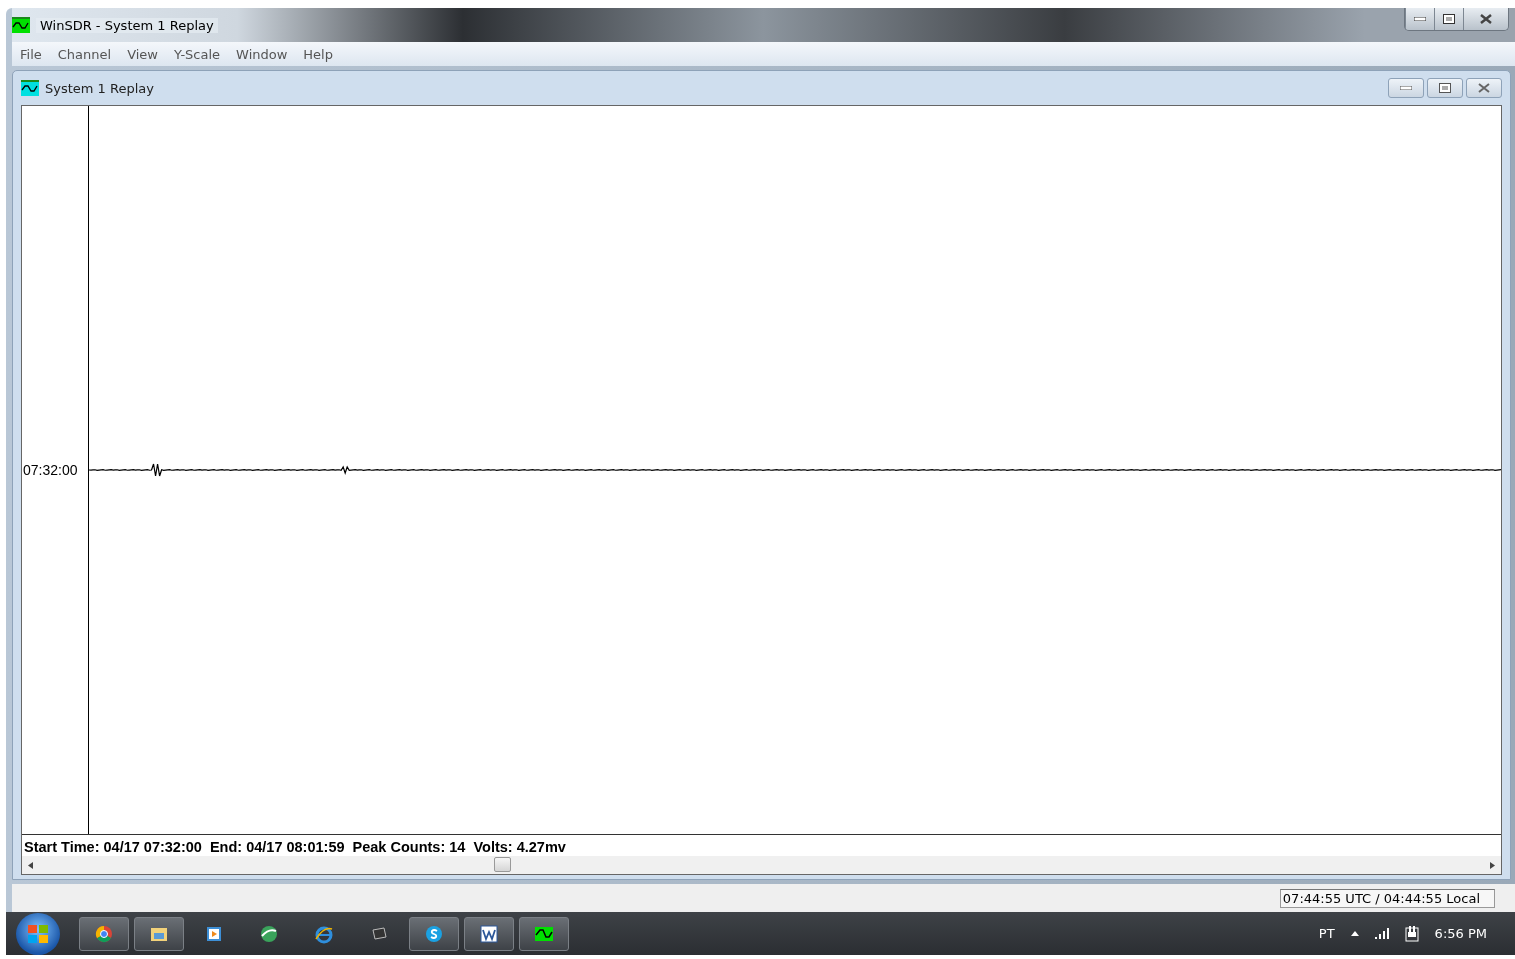  Describe the element at coordinates (295, 847) in the screenshot. I see `info-line: Start Time: 04/17 07:32:00 End: 04/17 08:01:59 Peak Counts: 14 Volts: 4.27mv` at that location.